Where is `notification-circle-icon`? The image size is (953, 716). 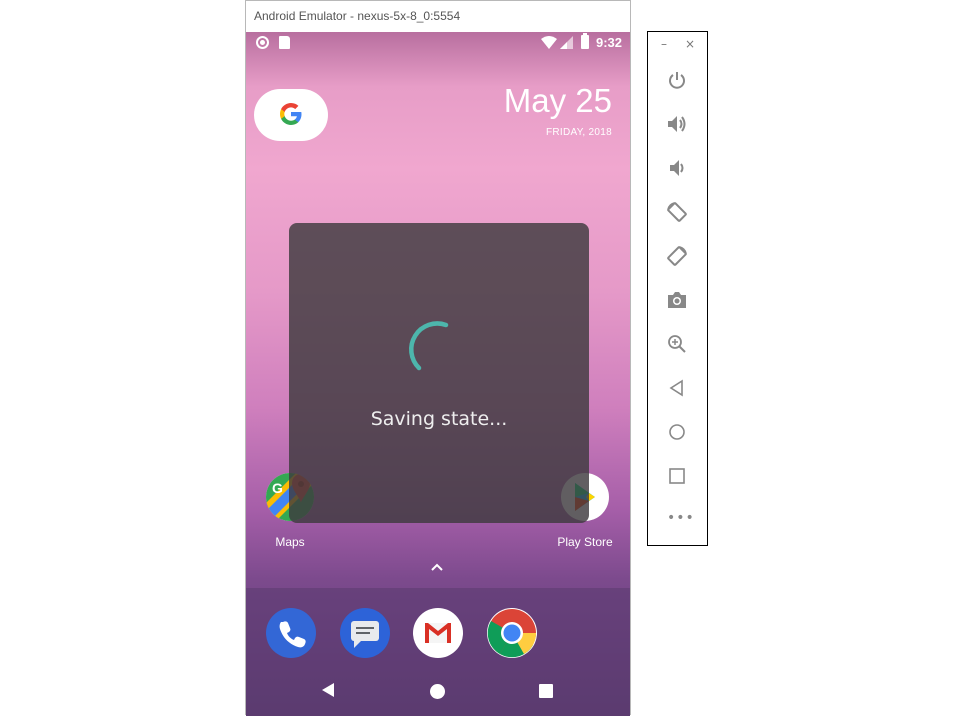 notification-circle-icon is located at coordinates (262, 42).